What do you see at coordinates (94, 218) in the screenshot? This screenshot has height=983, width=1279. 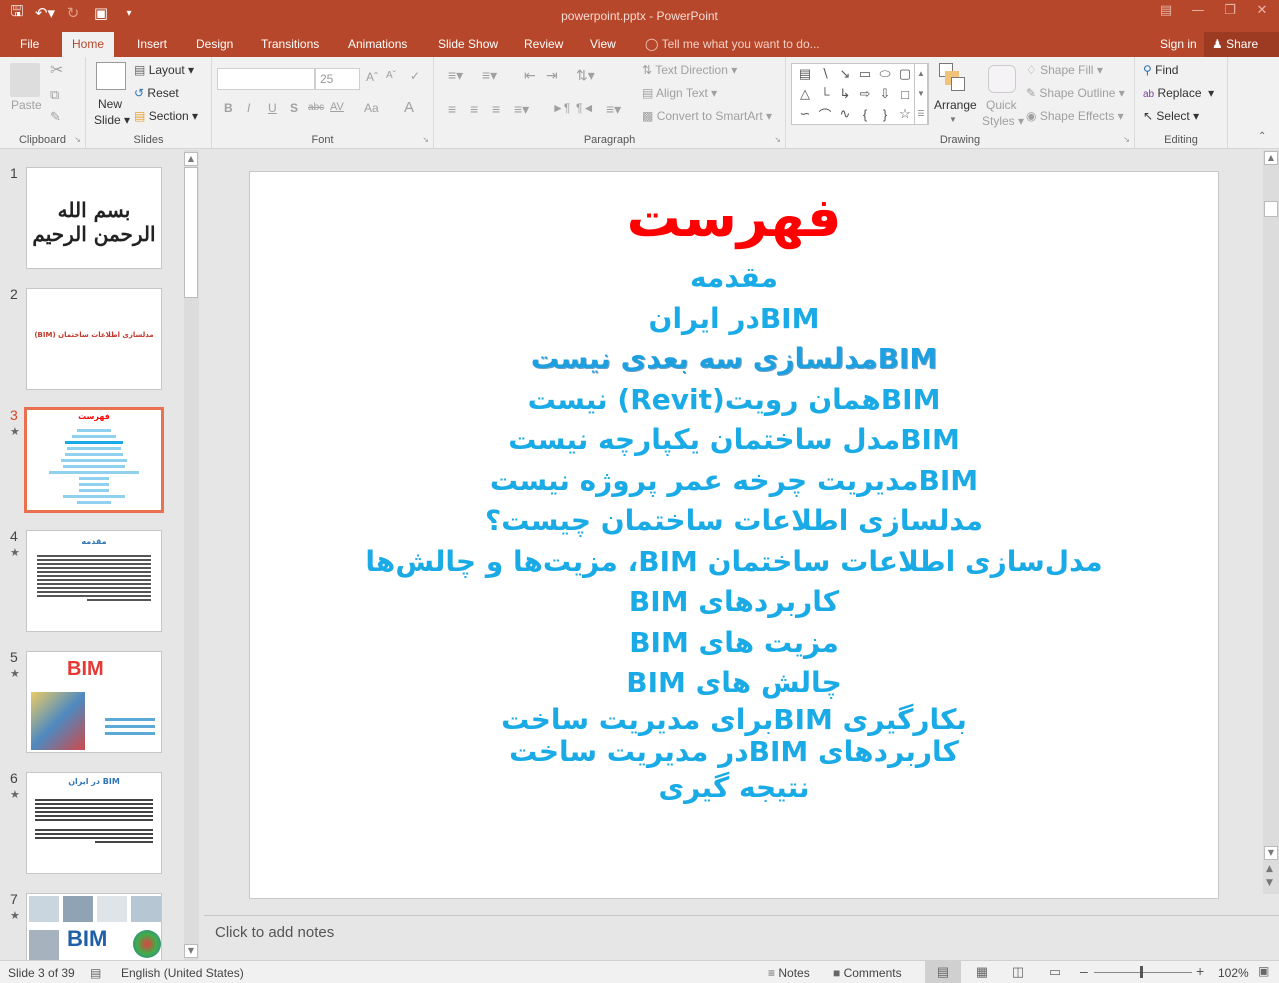 I see `slide-thumbnail-1: بسم الله الرحمن الرحیم` at bounding box center [94, 218].